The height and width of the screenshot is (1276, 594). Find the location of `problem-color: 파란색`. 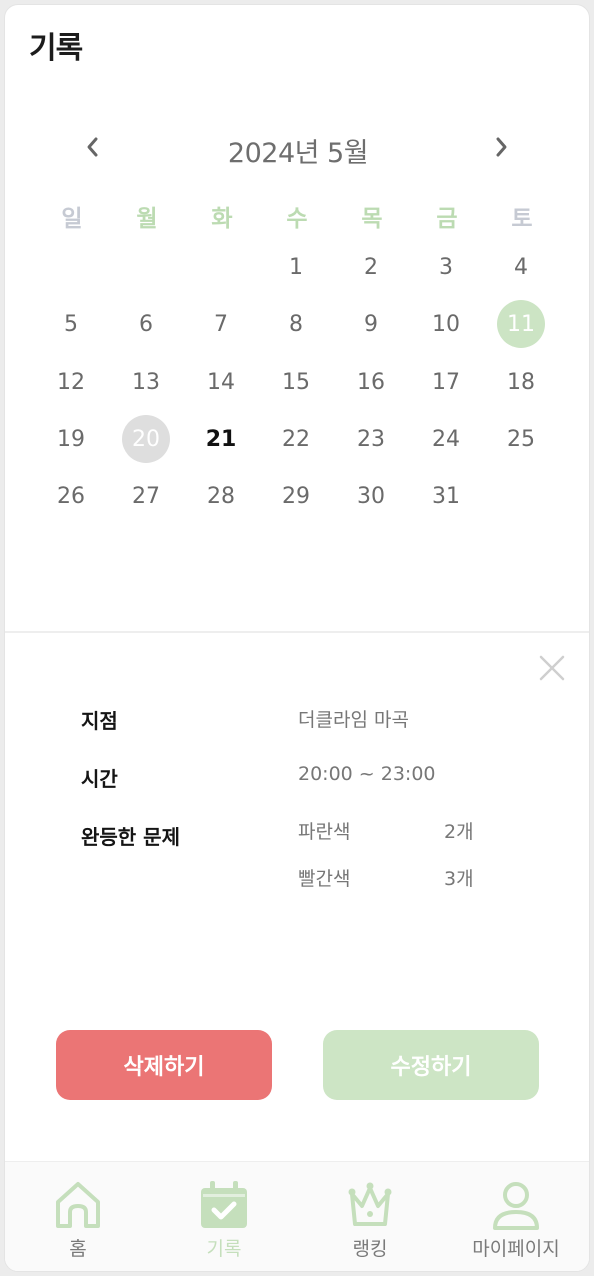

problem-color: 파란색 is located at coordinates (324, 832).